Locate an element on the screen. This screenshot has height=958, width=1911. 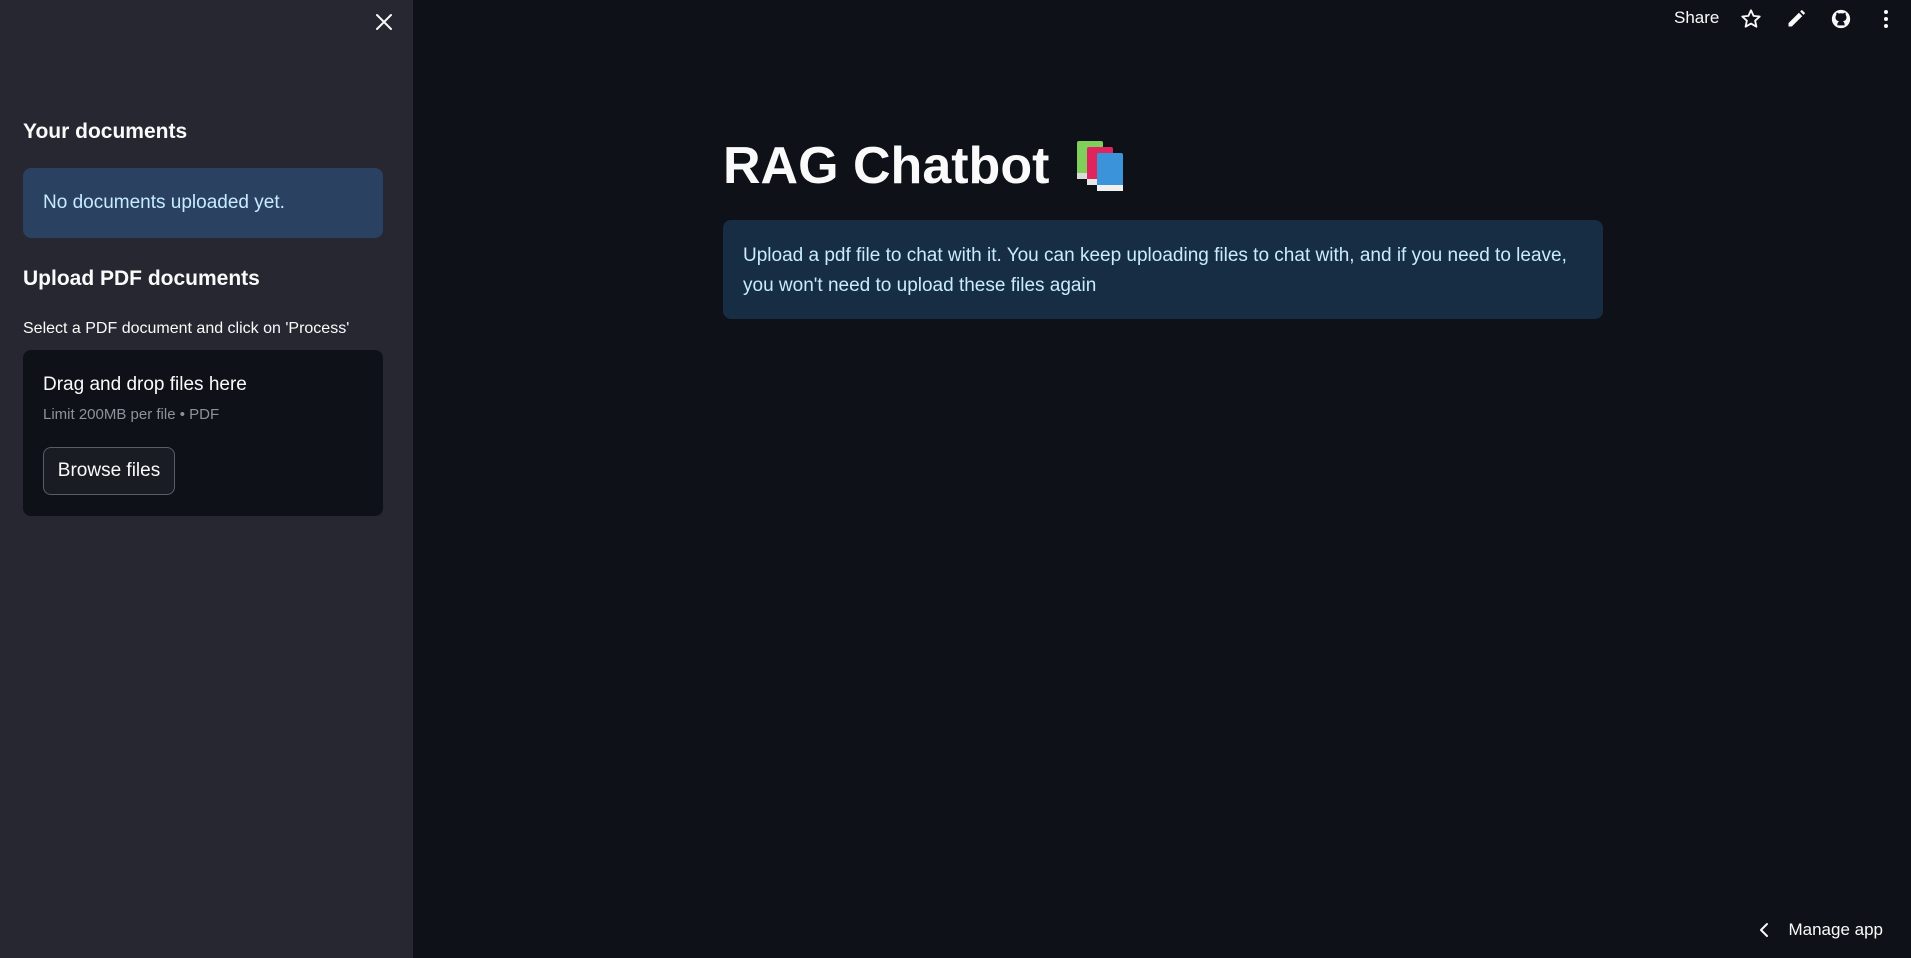
dropzone-subtitle: Limit 200MB per file • PDF is located at coordinates (131, 414).